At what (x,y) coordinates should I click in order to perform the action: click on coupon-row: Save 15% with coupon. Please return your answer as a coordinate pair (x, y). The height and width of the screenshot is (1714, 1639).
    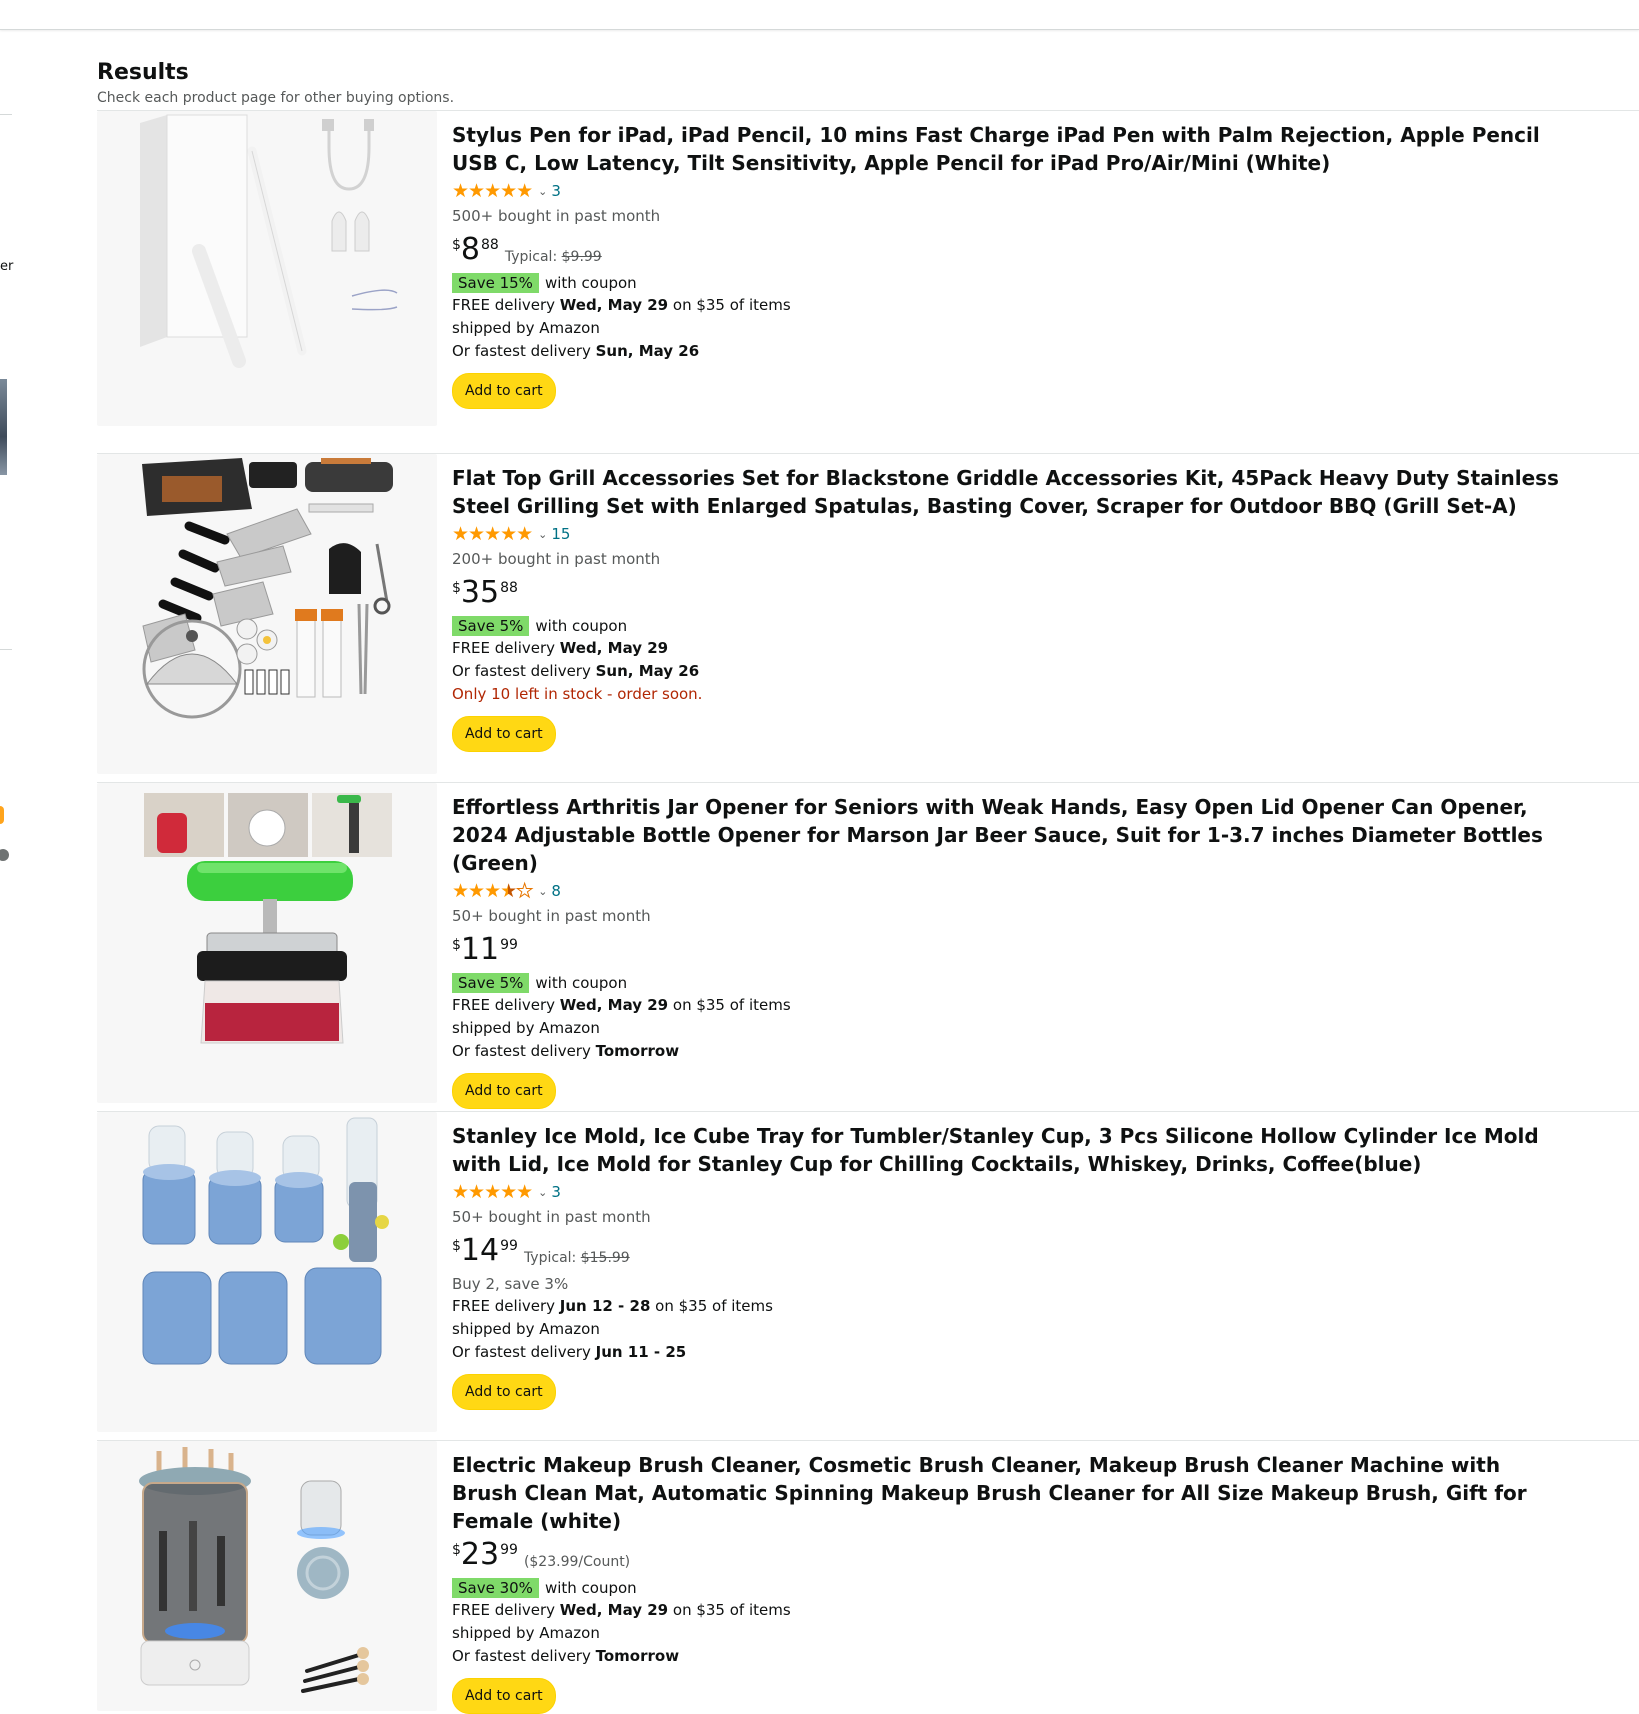
    Looking at the image, I should click on (1012, 283).